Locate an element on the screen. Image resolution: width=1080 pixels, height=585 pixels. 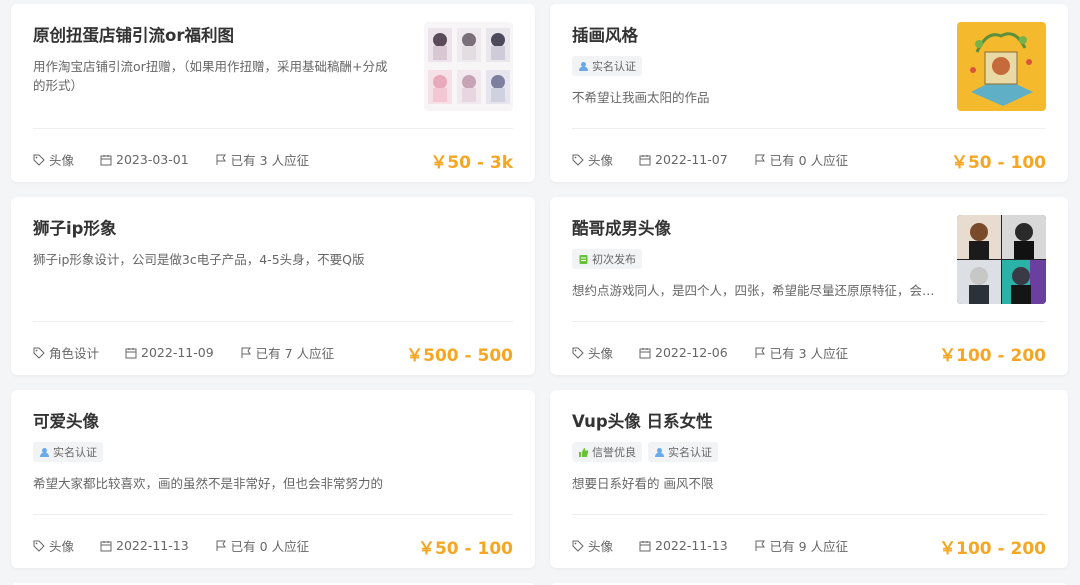
date-label: 2022-11-07 is located at coordinates (691, 159).